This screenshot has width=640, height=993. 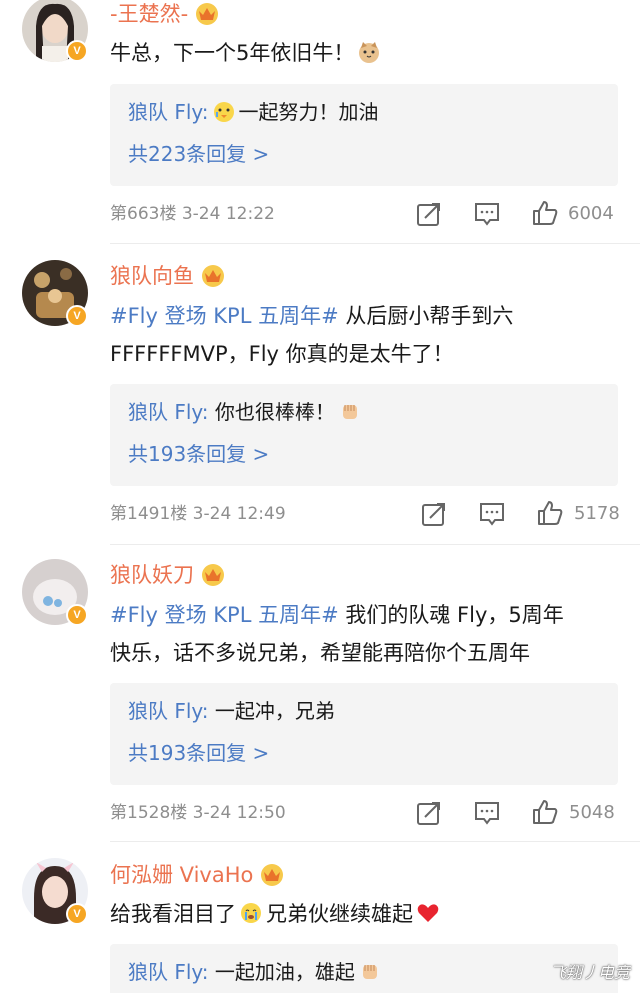 I want to click on view-replies-link: 共223条回复 >, so click(x=198, y=154).